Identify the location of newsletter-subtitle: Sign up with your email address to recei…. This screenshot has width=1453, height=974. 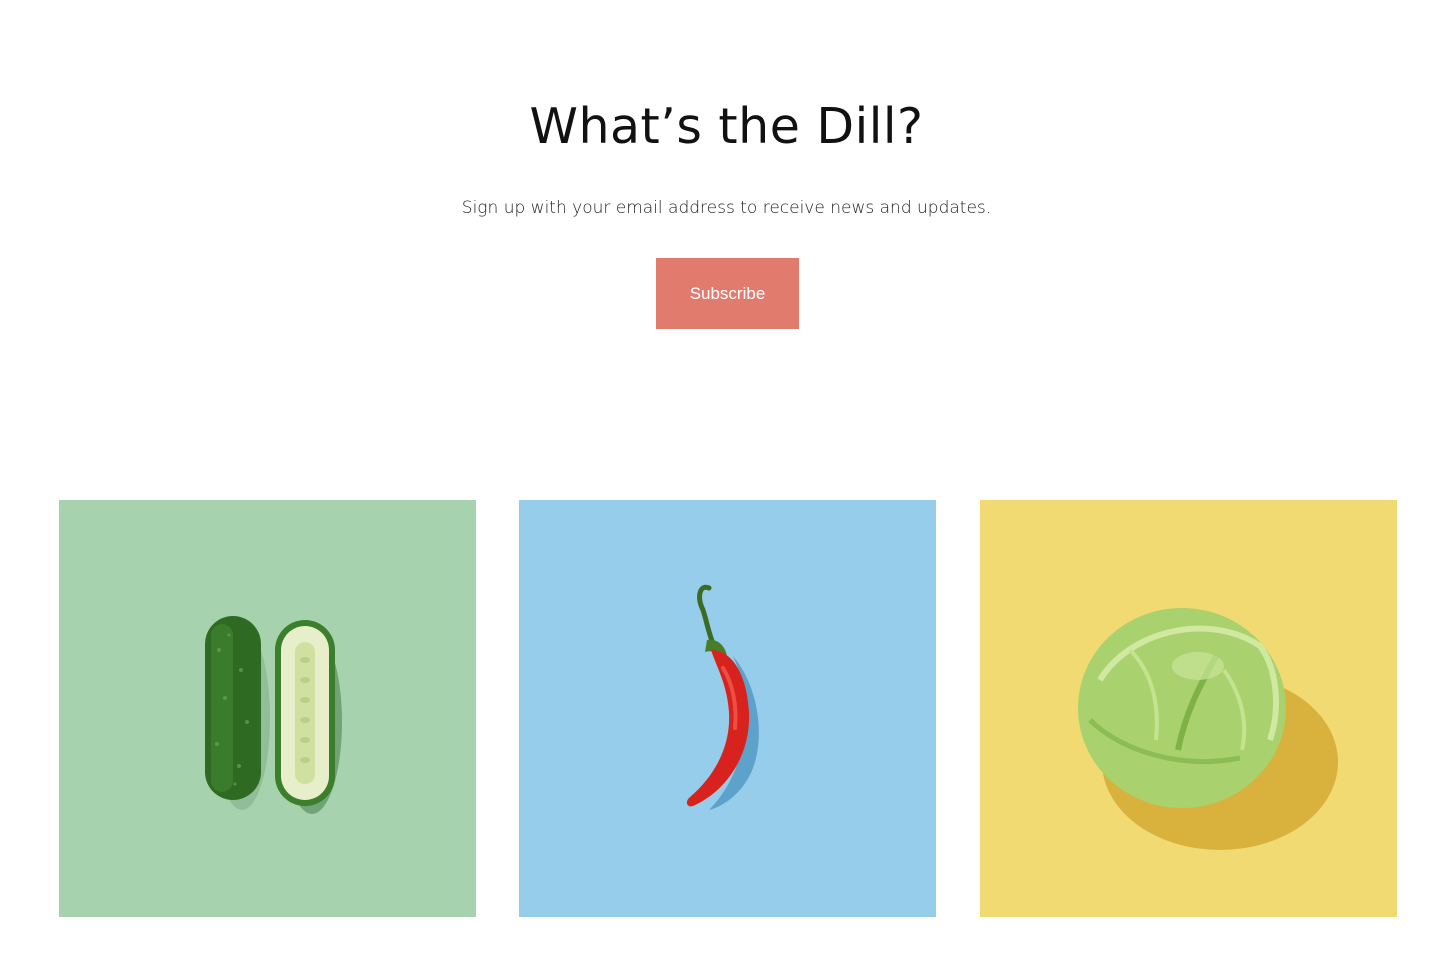
(726, 208).